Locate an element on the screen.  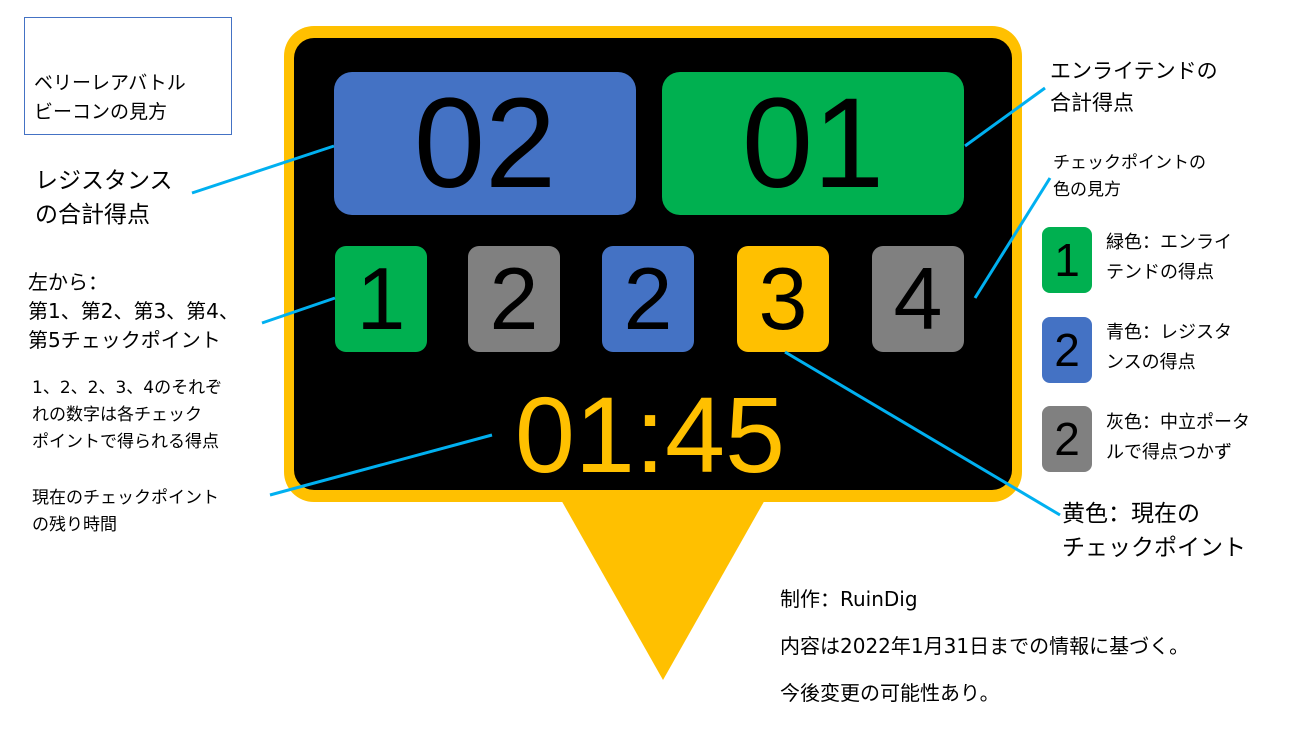
legend-blue-box: 2 is located at coordinates (1067, 350).